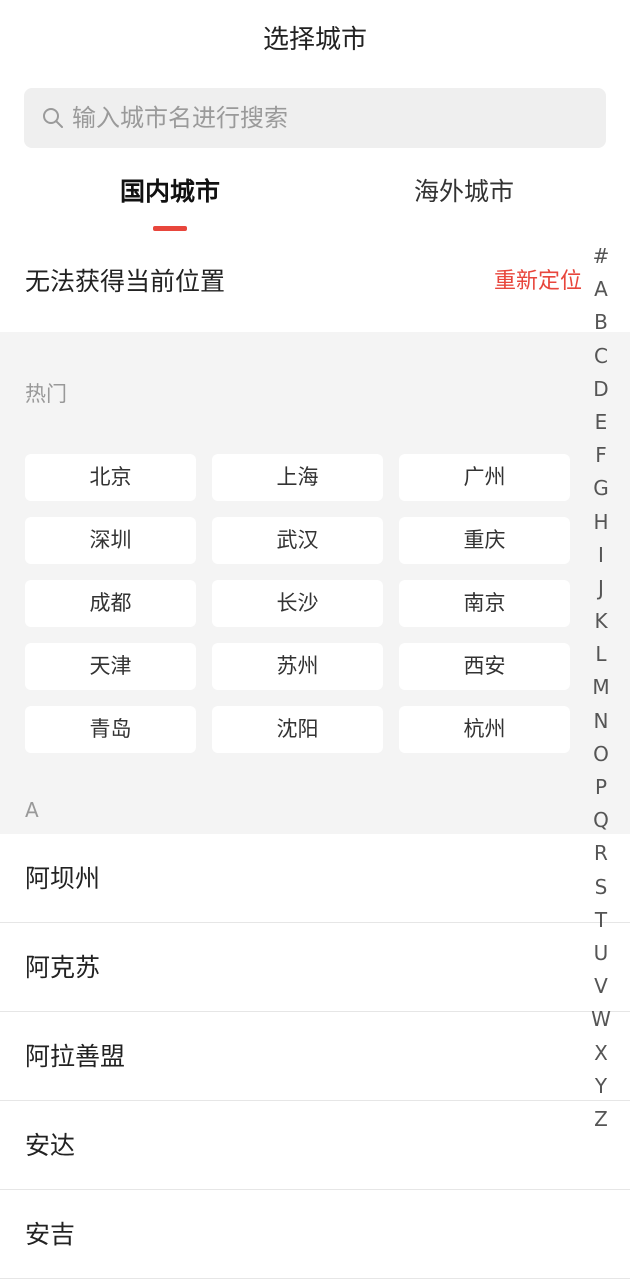  I want to click on index-letter: I, so click(601, 555).